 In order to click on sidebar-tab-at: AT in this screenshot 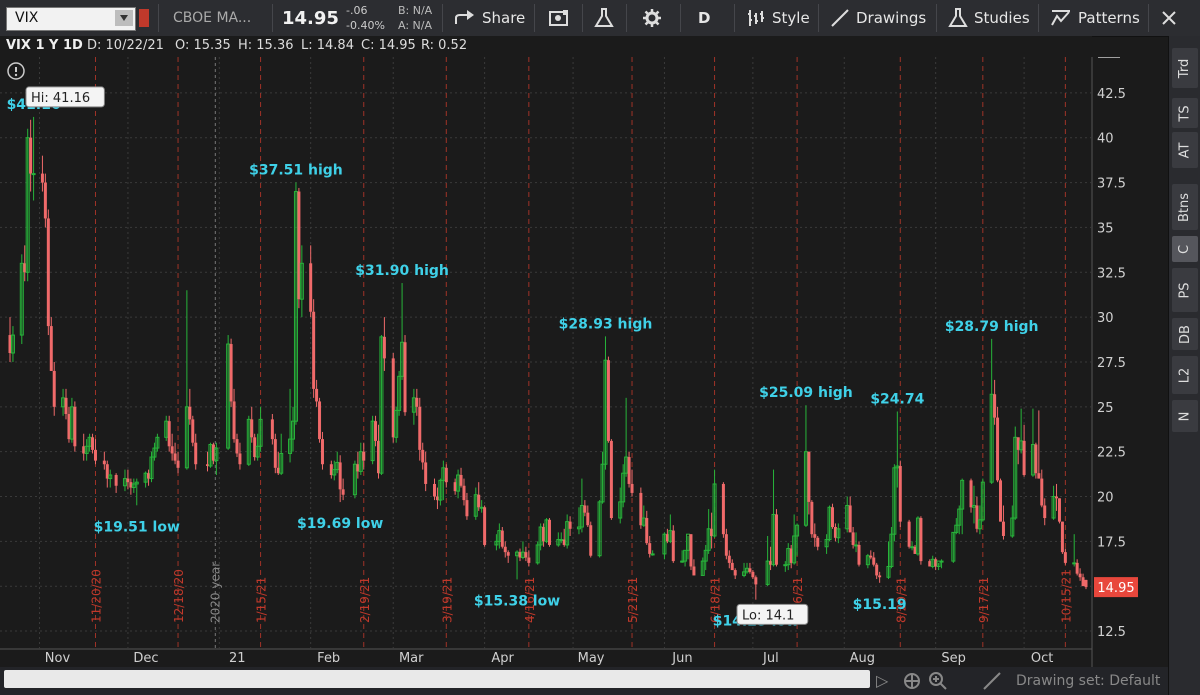, I will do `click(1185, 150)`.